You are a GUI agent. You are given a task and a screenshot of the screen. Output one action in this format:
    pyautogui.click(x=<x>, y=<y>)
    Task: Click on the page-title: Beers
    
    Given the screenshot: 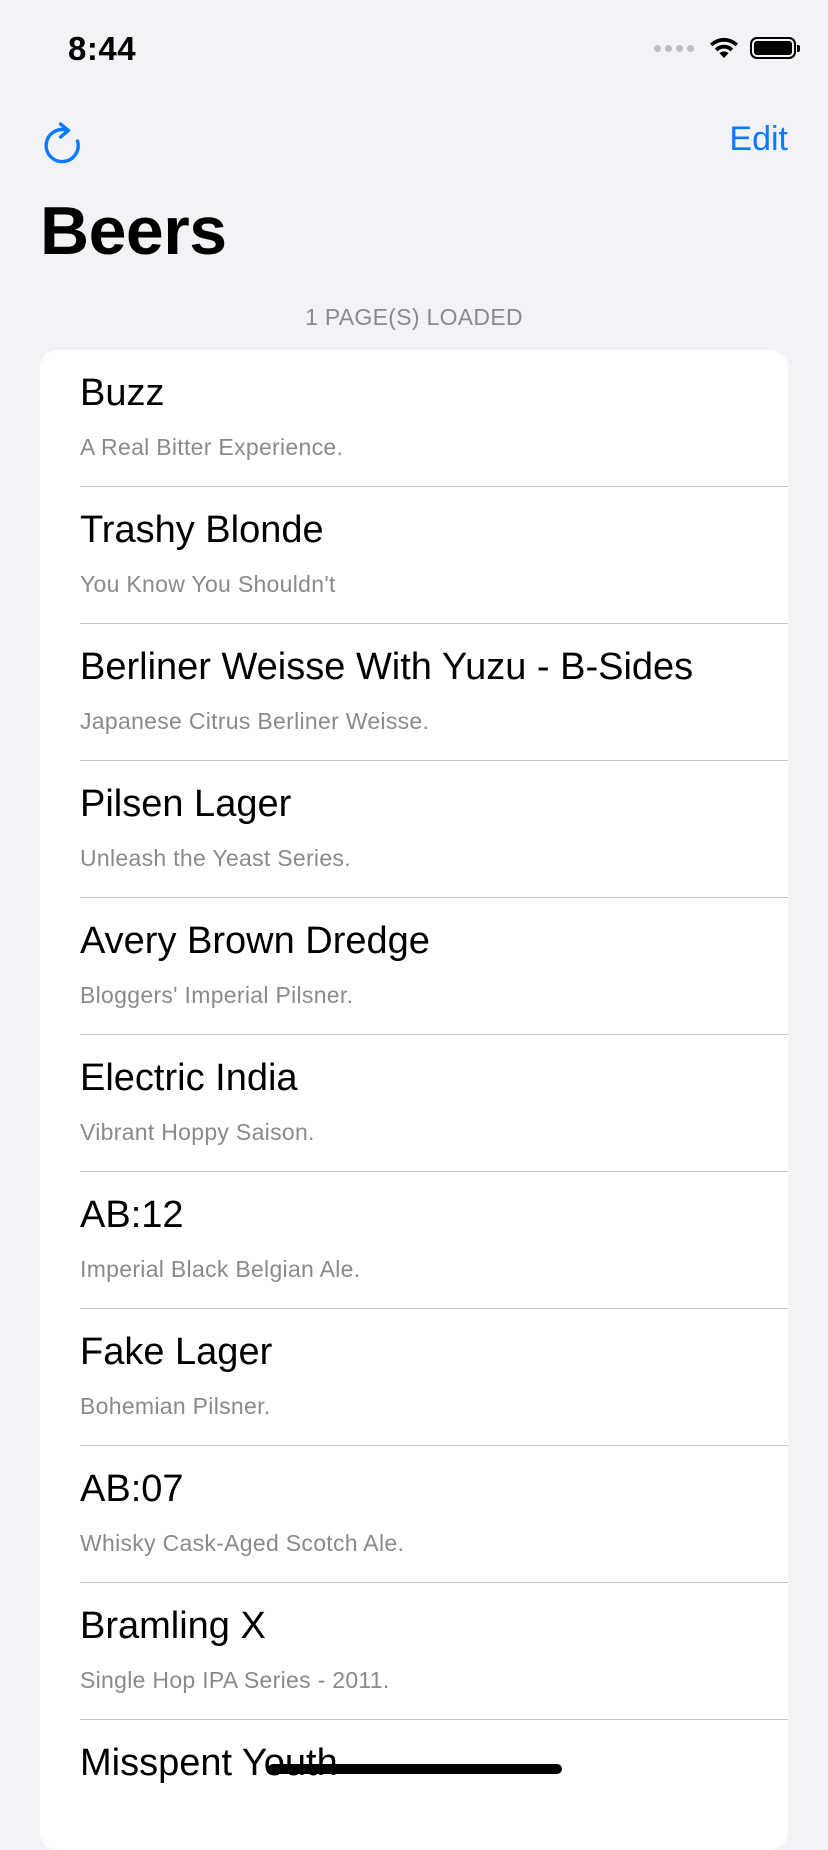 What is the action you would take?
    pyautogui.click(x=133, y=231)
    